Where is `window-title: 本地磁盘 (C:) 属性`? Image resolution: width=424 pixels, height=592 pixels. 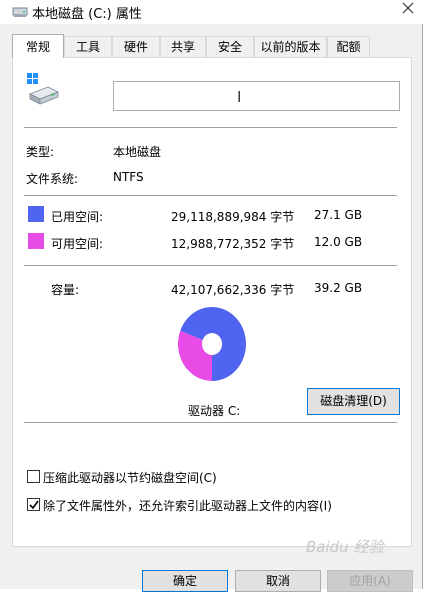 window-title: 本地磁盘 (C:) 属性 is located at coordinates (87, 14).